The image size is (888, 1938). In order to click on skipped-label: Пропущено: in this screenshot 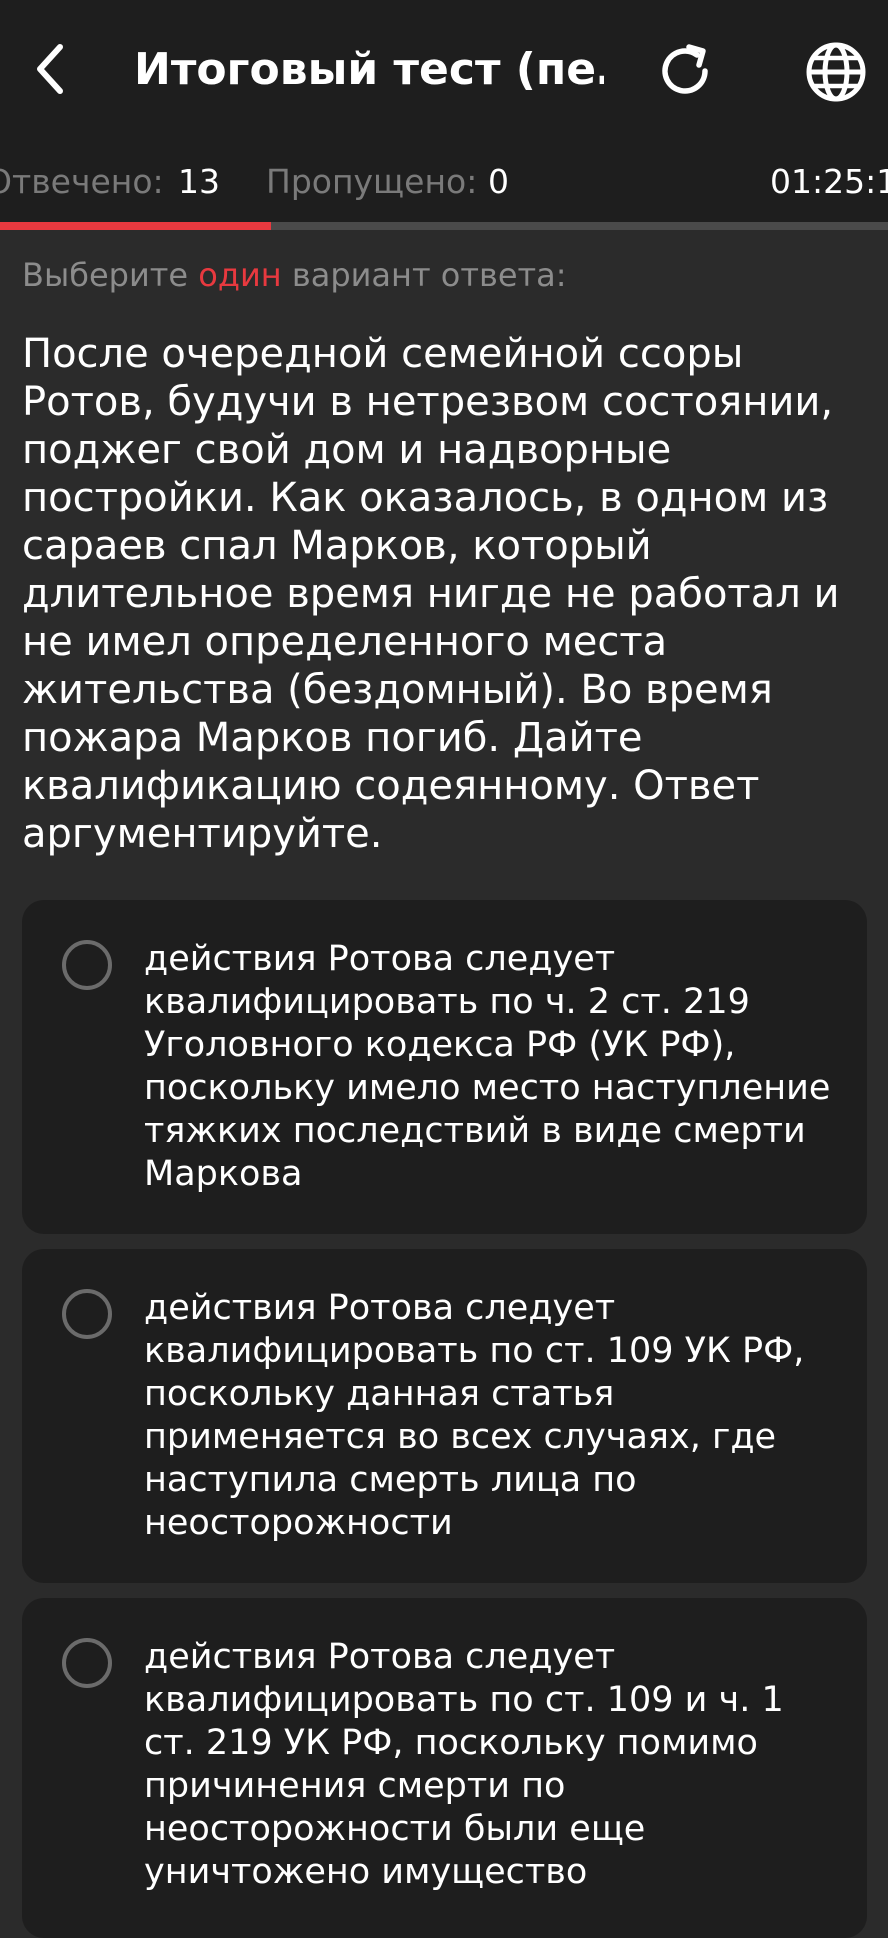, I will do `click(372, 181)`.